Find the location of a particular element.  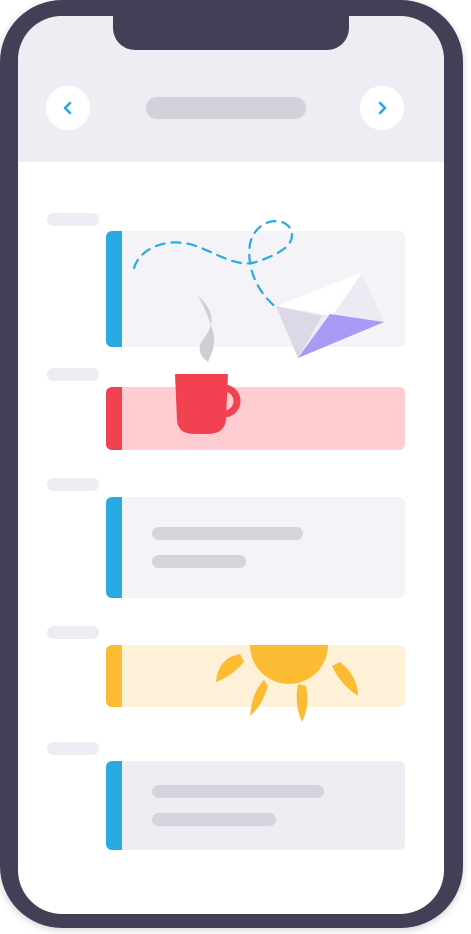

device-notch is located at coordinates (231, 33).